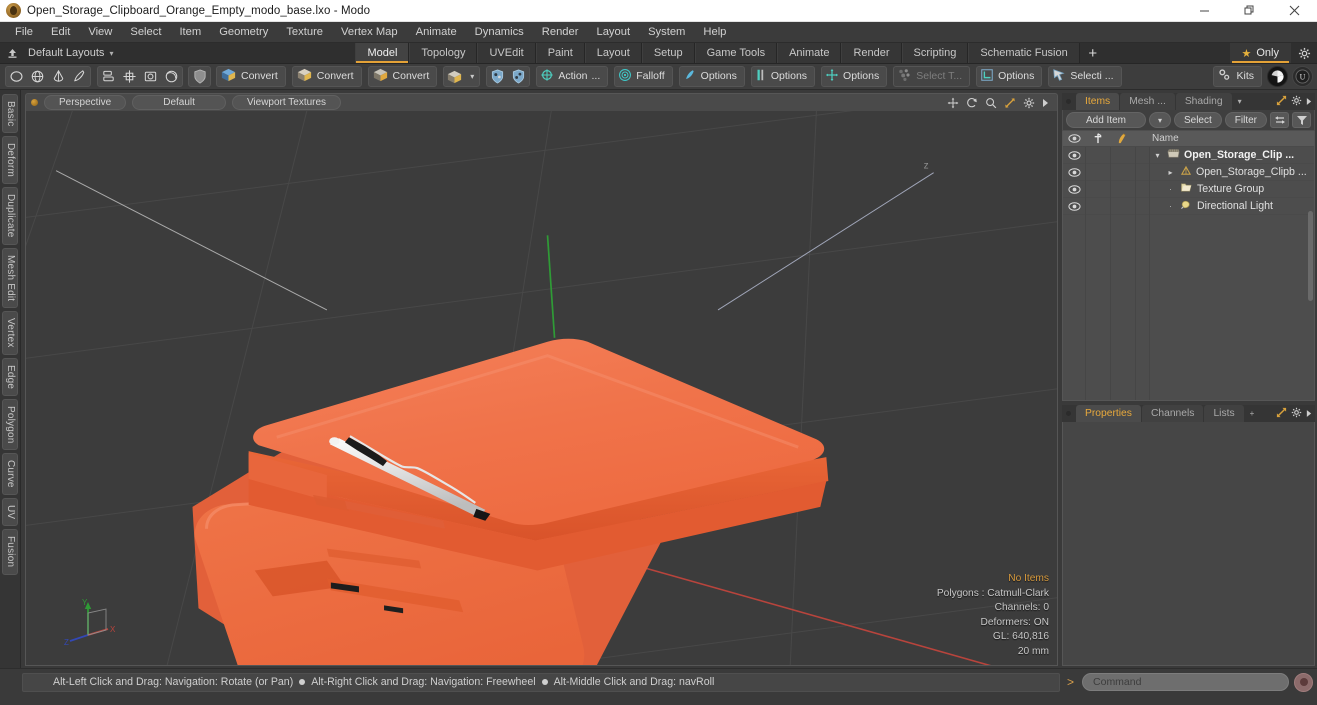 The image size is (1317, 705). What do you see at coordinates (73, 53) in the screenshot?
I see `layout-selector: Default Layouts ▾` at bounding box center [73, 53].